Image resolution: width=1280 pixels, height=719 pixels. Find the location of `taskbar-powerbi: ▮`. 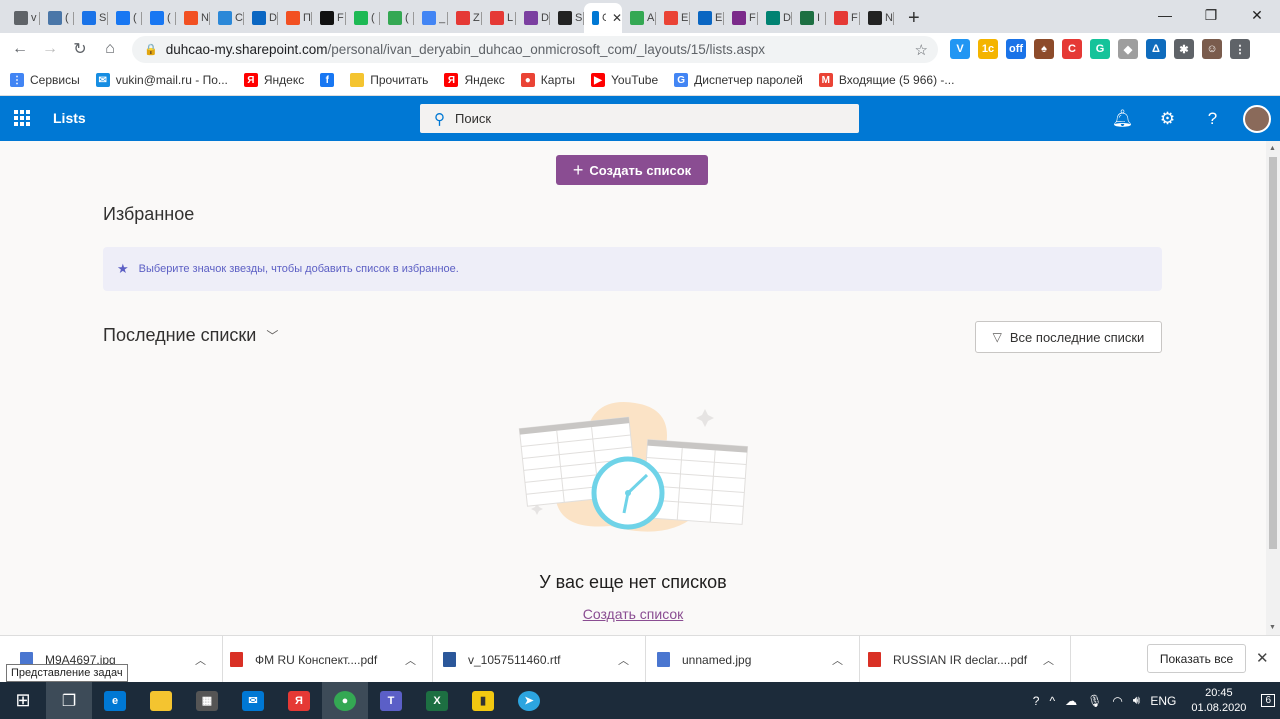

taskbar-powerbi: ▮ is located at coordinates (483, 700).